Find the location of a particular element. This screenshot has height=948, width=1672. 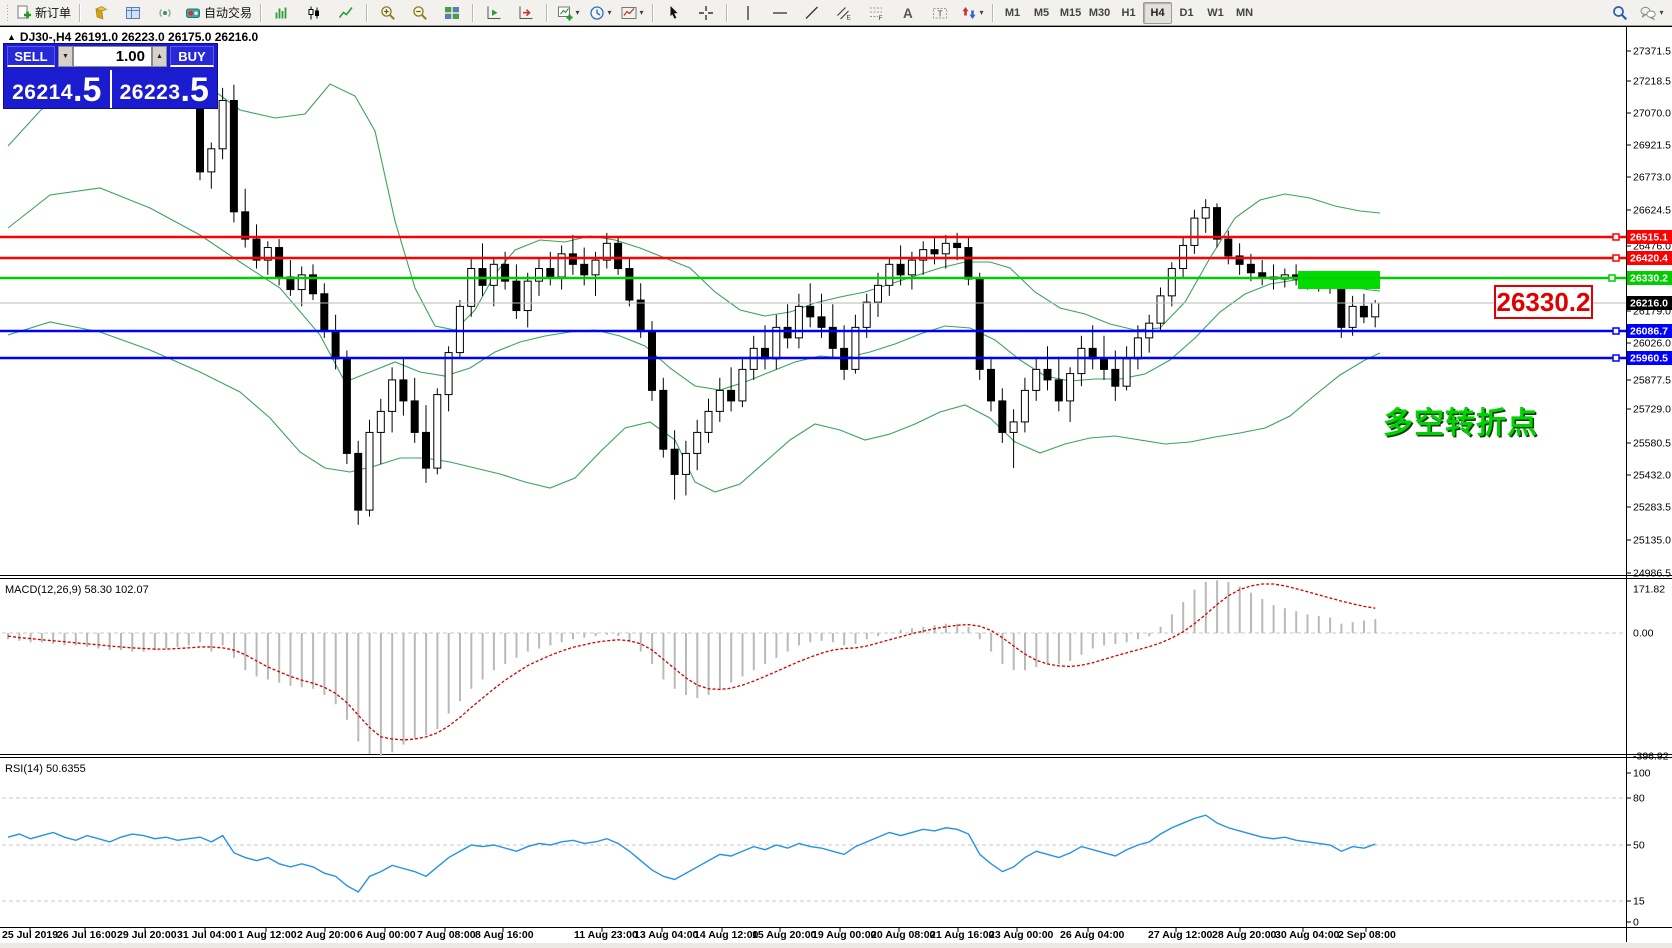

tile-windows-icon is located at coordinates (452, 12).